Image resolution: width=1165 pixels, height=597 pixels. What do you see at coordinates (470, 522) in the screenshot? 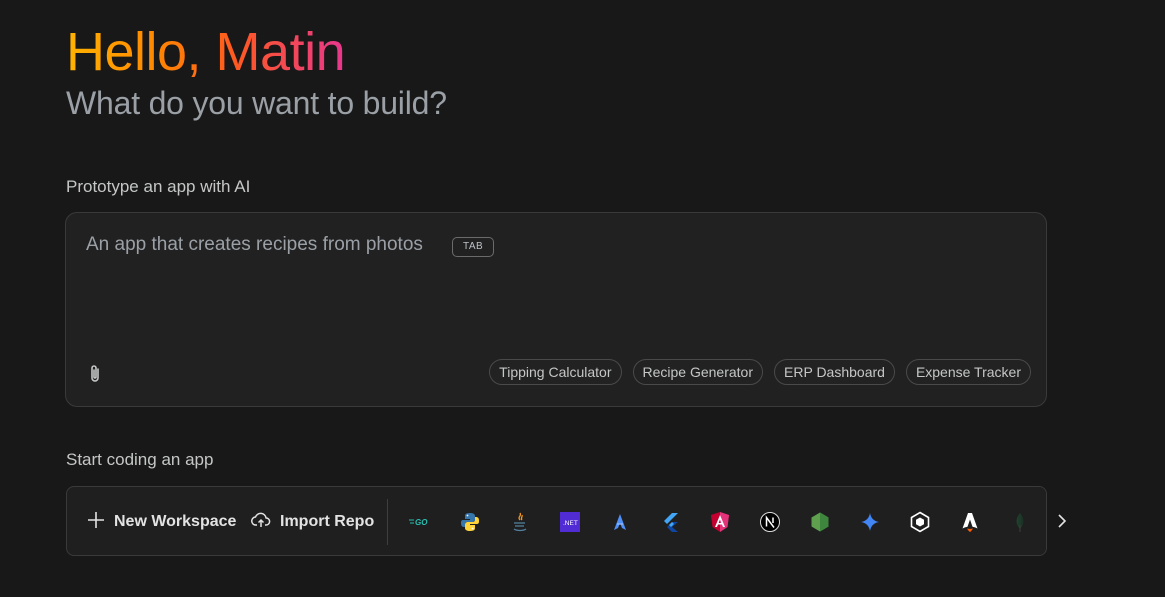
I see `python-icon` at bounding box center [470, 522].